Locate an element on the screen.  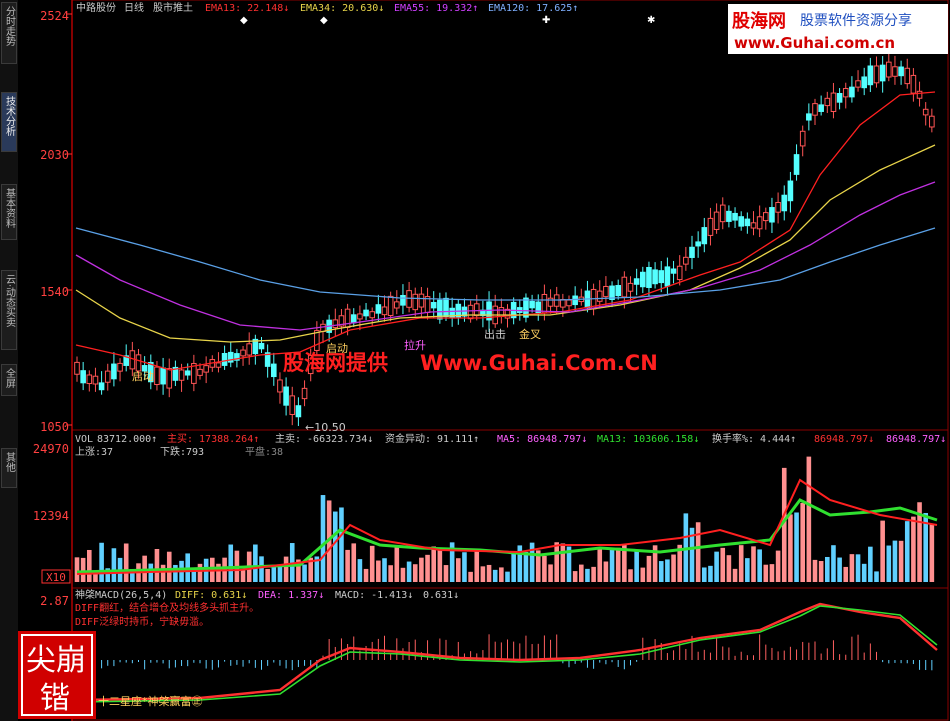
stock-name: 中路股份 is located at coordinates (96, 7).